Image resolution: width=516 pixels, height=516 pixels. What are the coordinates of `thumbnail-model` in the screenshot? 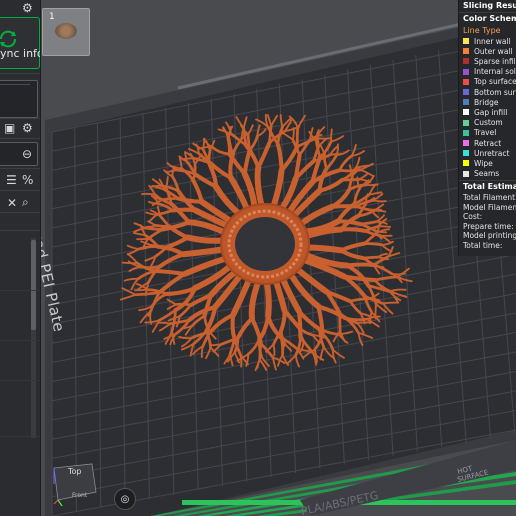 It's located at (66, 31).